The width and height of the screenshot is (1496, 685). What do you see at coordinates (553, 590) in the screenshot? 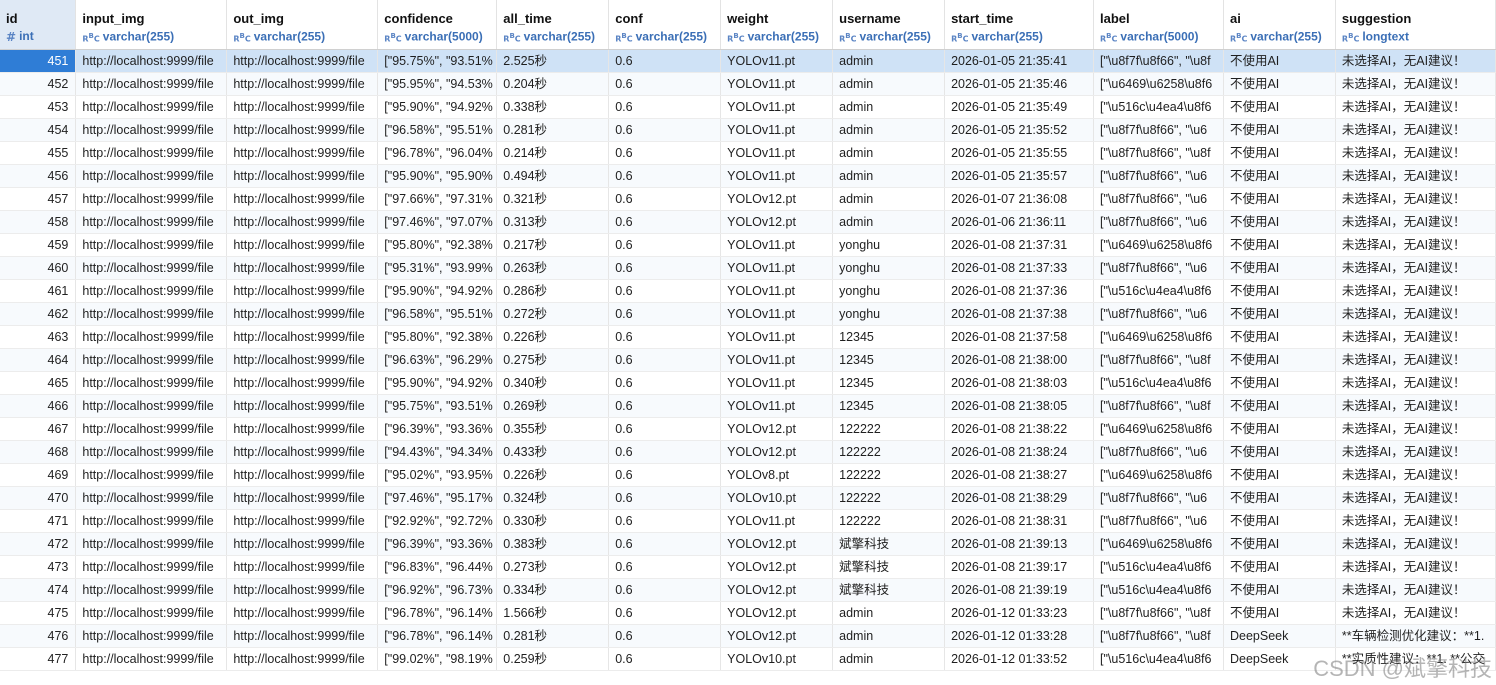
I see `cell-all_time: 0.334秒` at bounding box center [553, 590].